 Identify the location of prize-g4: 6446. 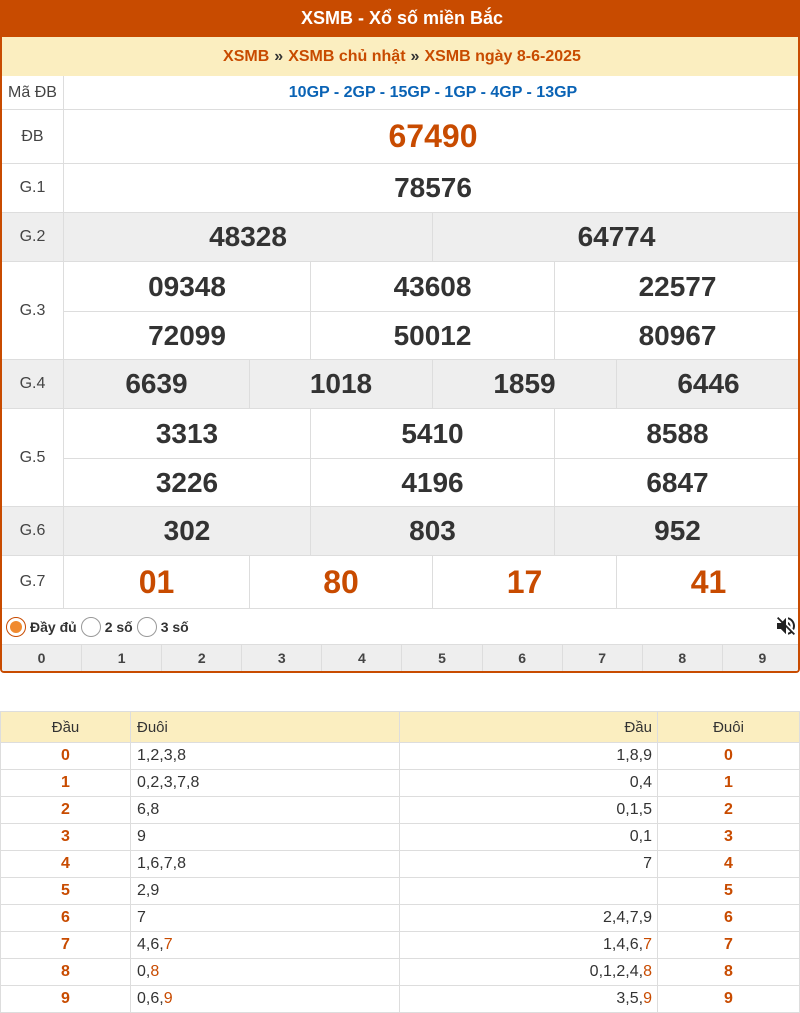
(707, 384).